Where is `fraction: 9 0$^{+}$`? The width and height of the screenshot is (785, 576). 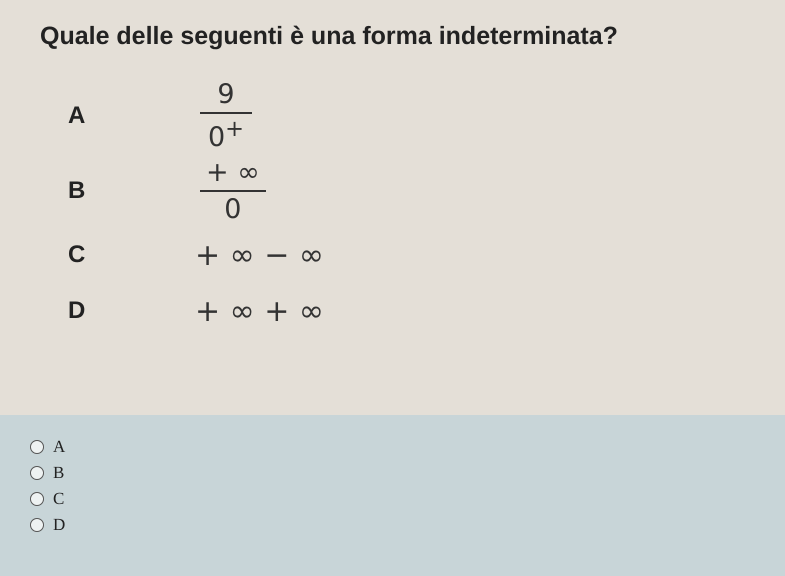
fraction: 9 0$^{+}$ is located at coordinates (226, 116).